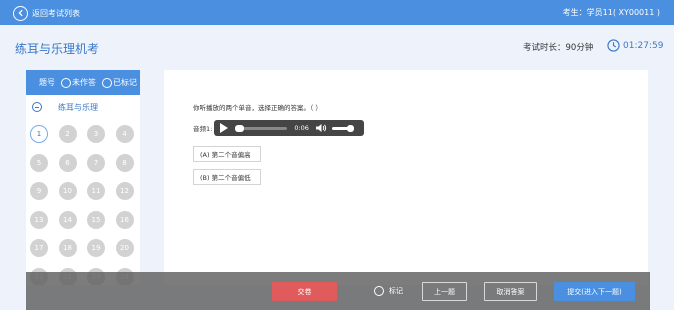  What do you see at coordinates (67, 134) in the screenshot?
I see `question-number-button: 2` at bounding box center [67, 134].